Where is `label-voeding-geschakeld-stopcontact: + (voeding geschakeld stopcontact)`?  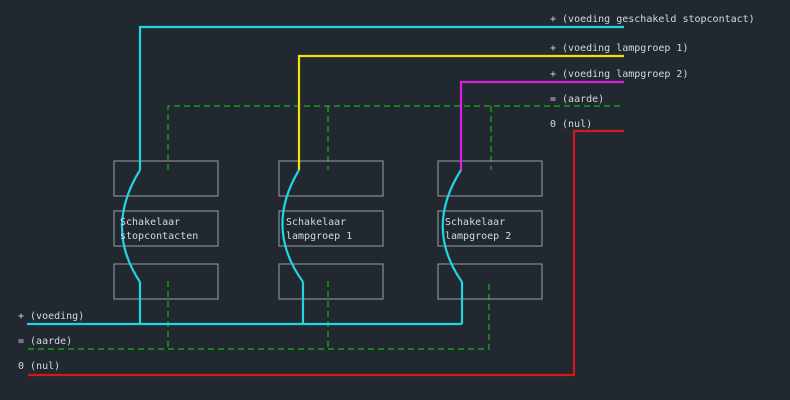 label-voeding-geschakeld-stopcontact: + (voeding geschakeld stopcontact) is located at coordinates (652, 19).